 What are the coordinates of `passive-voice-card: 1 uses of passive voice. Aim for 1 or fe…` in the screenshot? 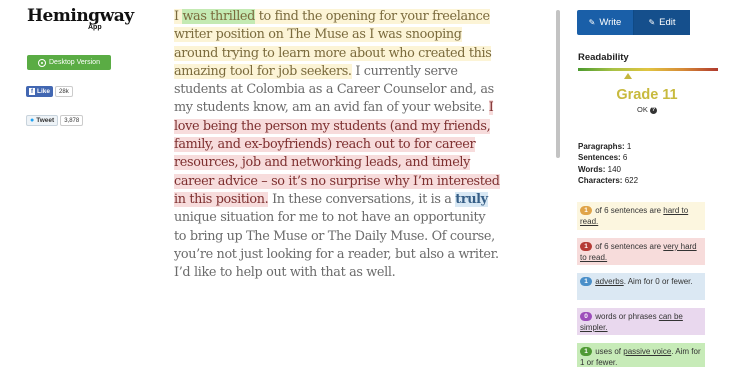 It's located at (641, 355).